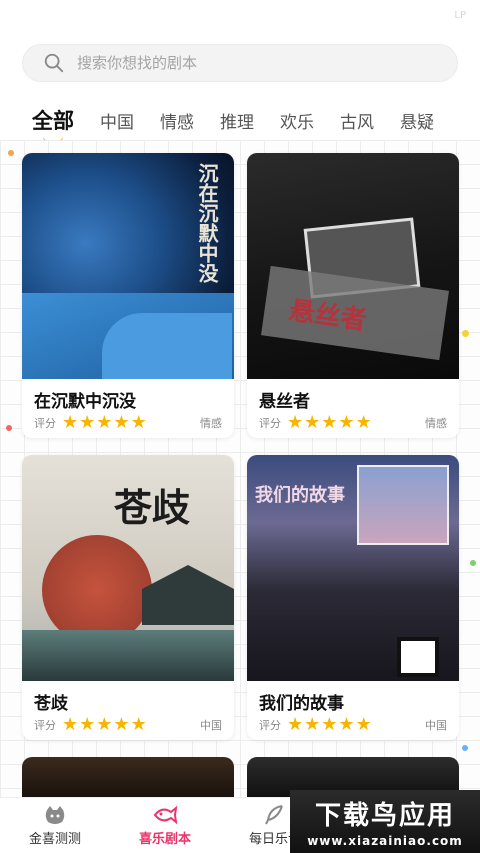 Image resolution: width=480 pixels, height=853 pixels. What do you see at coordinates (51, 704) in the screenshot?
I see `card-title: 苍歧` at bounding box center [51, 704].